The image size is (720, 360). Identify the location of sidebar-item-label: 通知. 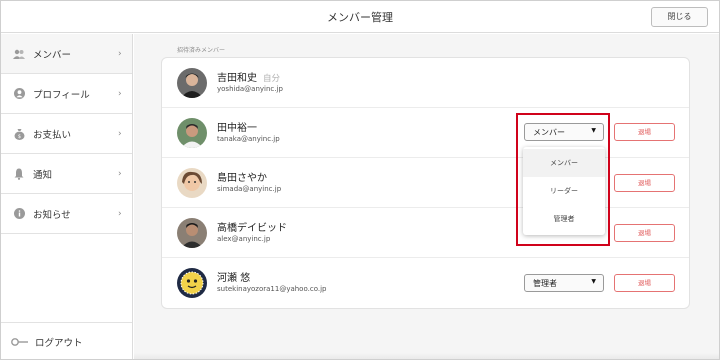
(43, 175).